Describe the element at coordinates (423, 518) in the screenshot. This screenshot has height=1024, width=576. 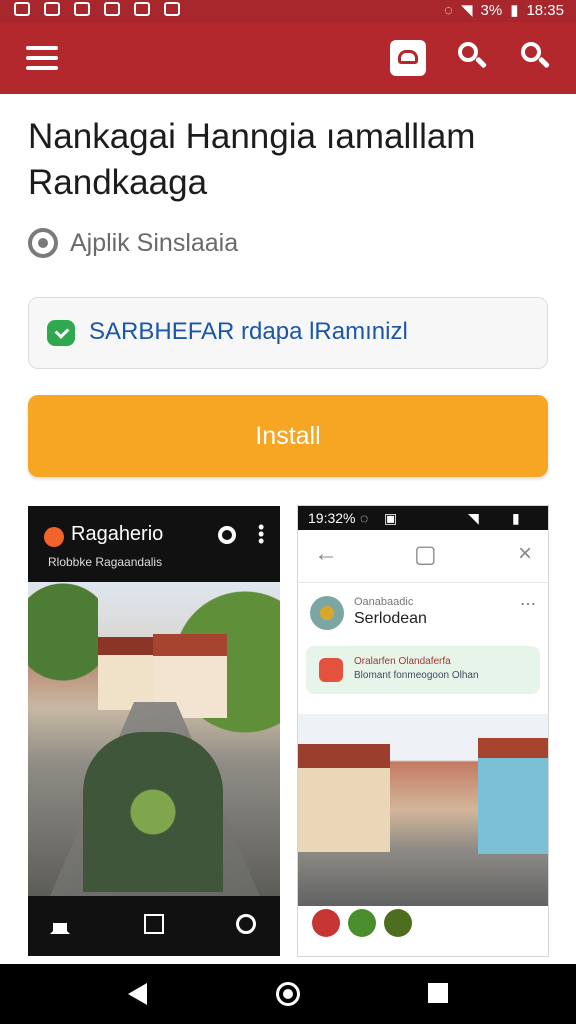
I see `screenshot-right-status: 19:32% ◌ ▣ ◥ ▮` at that location.